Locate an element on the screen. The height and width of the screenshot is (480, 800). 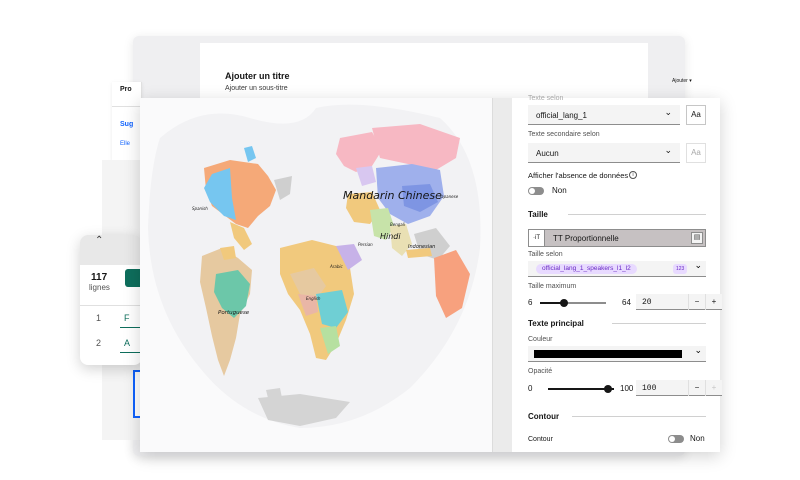
opacite-number-input: 100 − + is located at coordinates (679, 388).